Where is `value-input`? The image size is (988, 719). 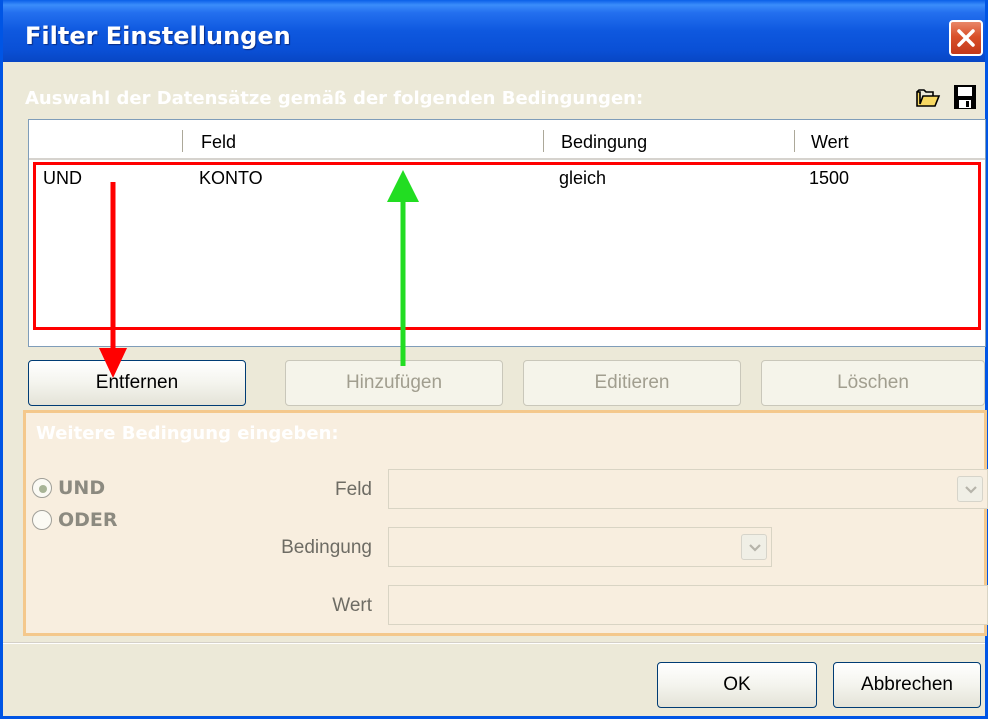
value-input is located at coordinates (688, 605).